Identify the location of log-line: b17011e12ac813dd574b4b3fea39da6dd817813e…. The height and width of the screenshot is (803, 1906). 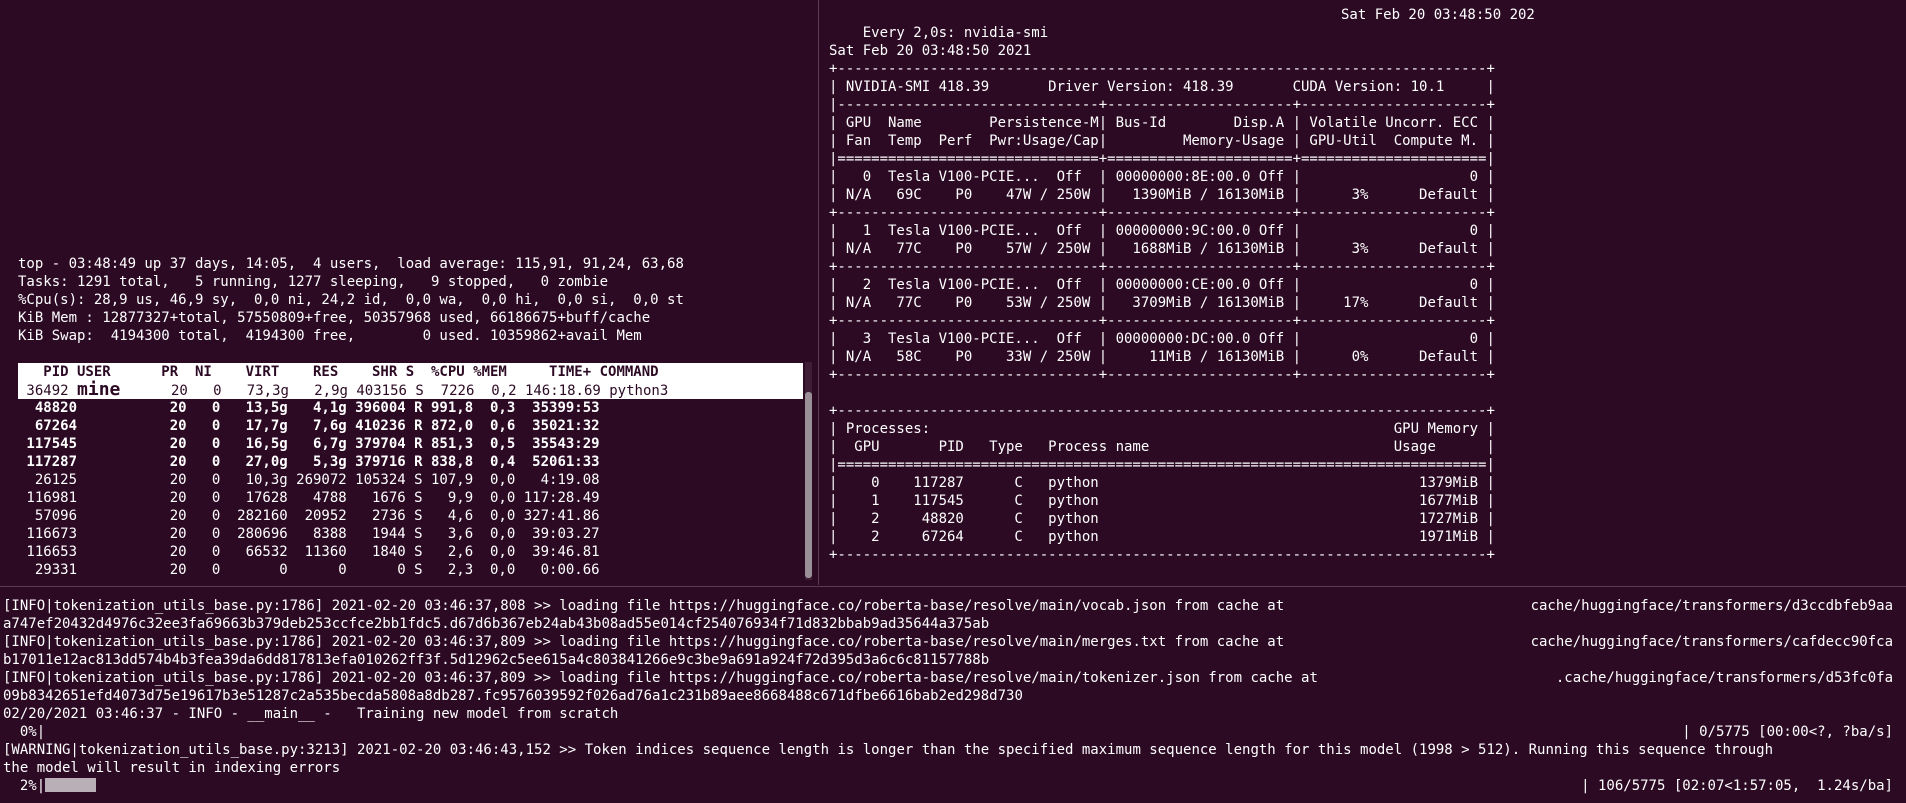
(496, 660).